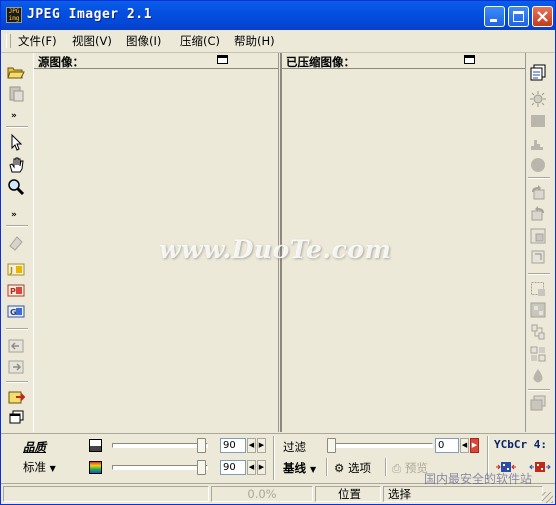 The width and height of the screenshot is (556, 505). Describe the element at coordinates (463, 494) in the screenshot. I see `status-selection: 选择` at that location.